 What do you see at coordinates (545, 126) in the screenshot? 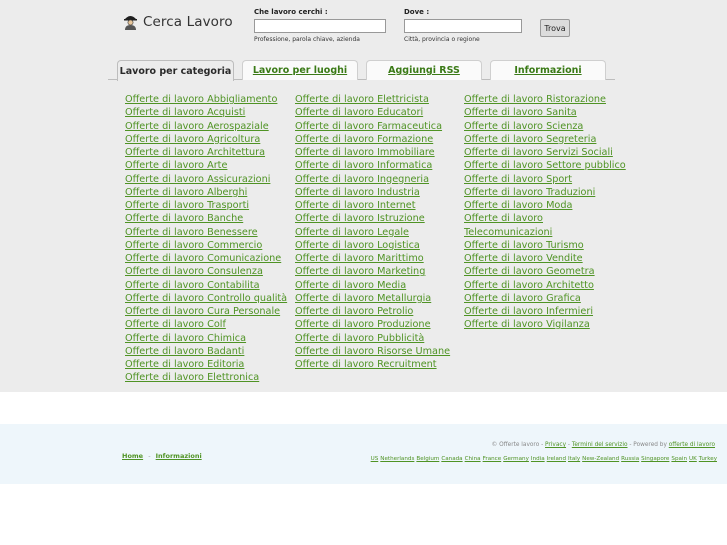
I see `category-link: Offerte di lavoro Scienza` at bounding box center [545, 126].